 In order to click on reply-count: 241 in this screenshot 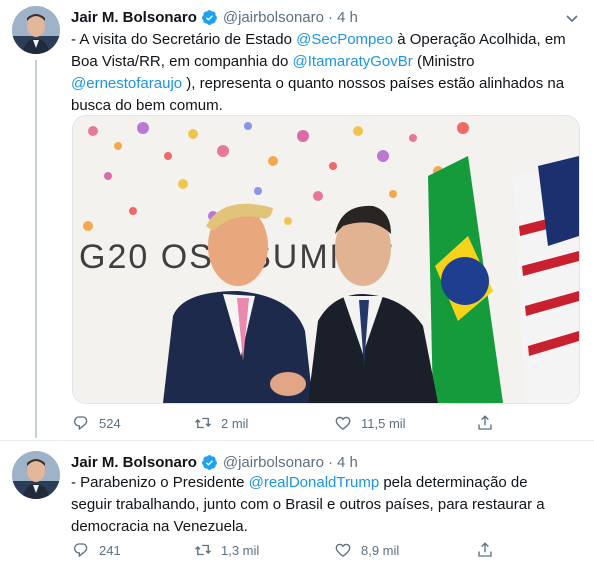, I will do `click(110, 550)`.